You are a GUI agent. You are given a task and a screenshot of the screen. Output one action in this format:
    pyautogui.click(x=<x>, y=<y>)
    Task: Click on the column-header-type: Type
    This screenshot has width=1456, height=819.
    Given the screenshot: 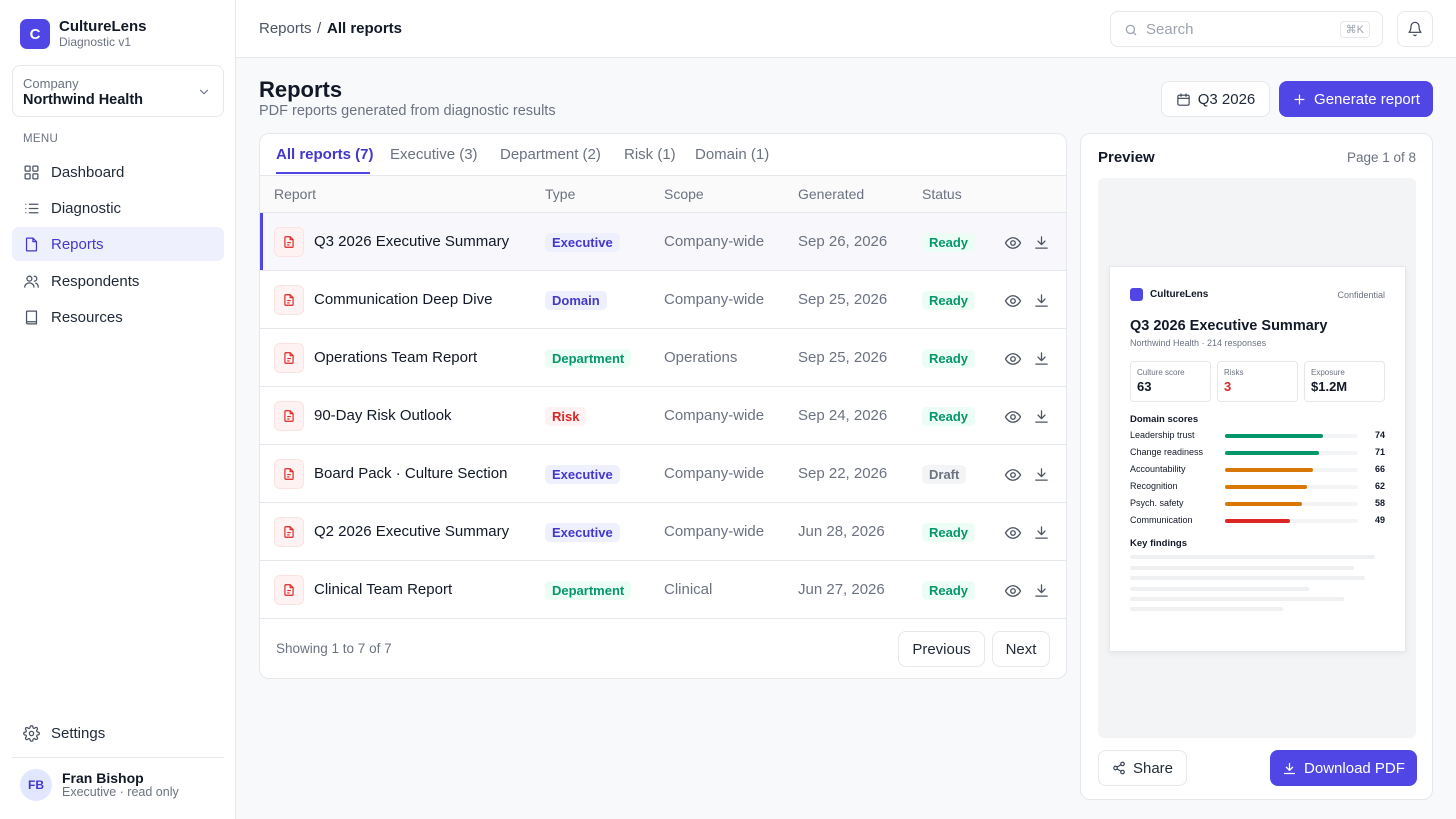 What is the action you would take?
    pyautogui.click(x=560, y=194)
    